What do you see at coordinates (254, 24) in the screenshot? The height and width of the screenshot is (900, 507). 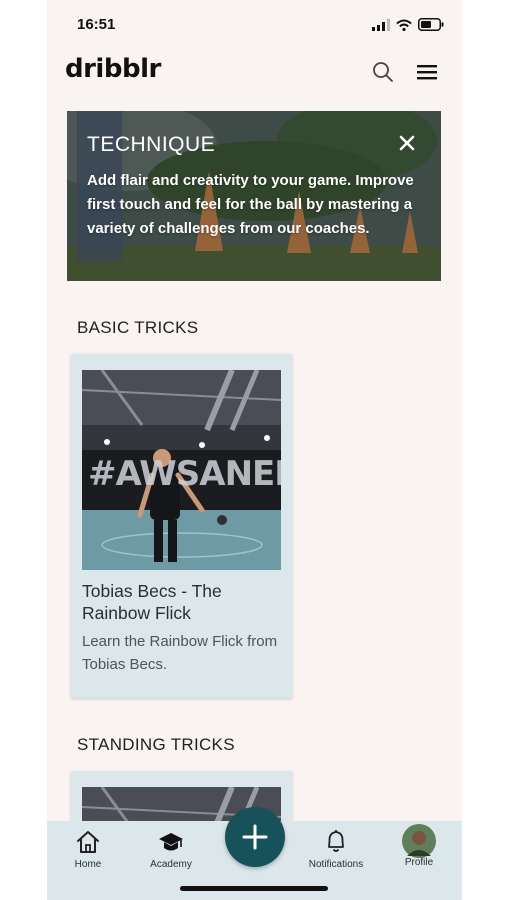 I see `status-bar: 16:51` at bounding box center [254, 24].